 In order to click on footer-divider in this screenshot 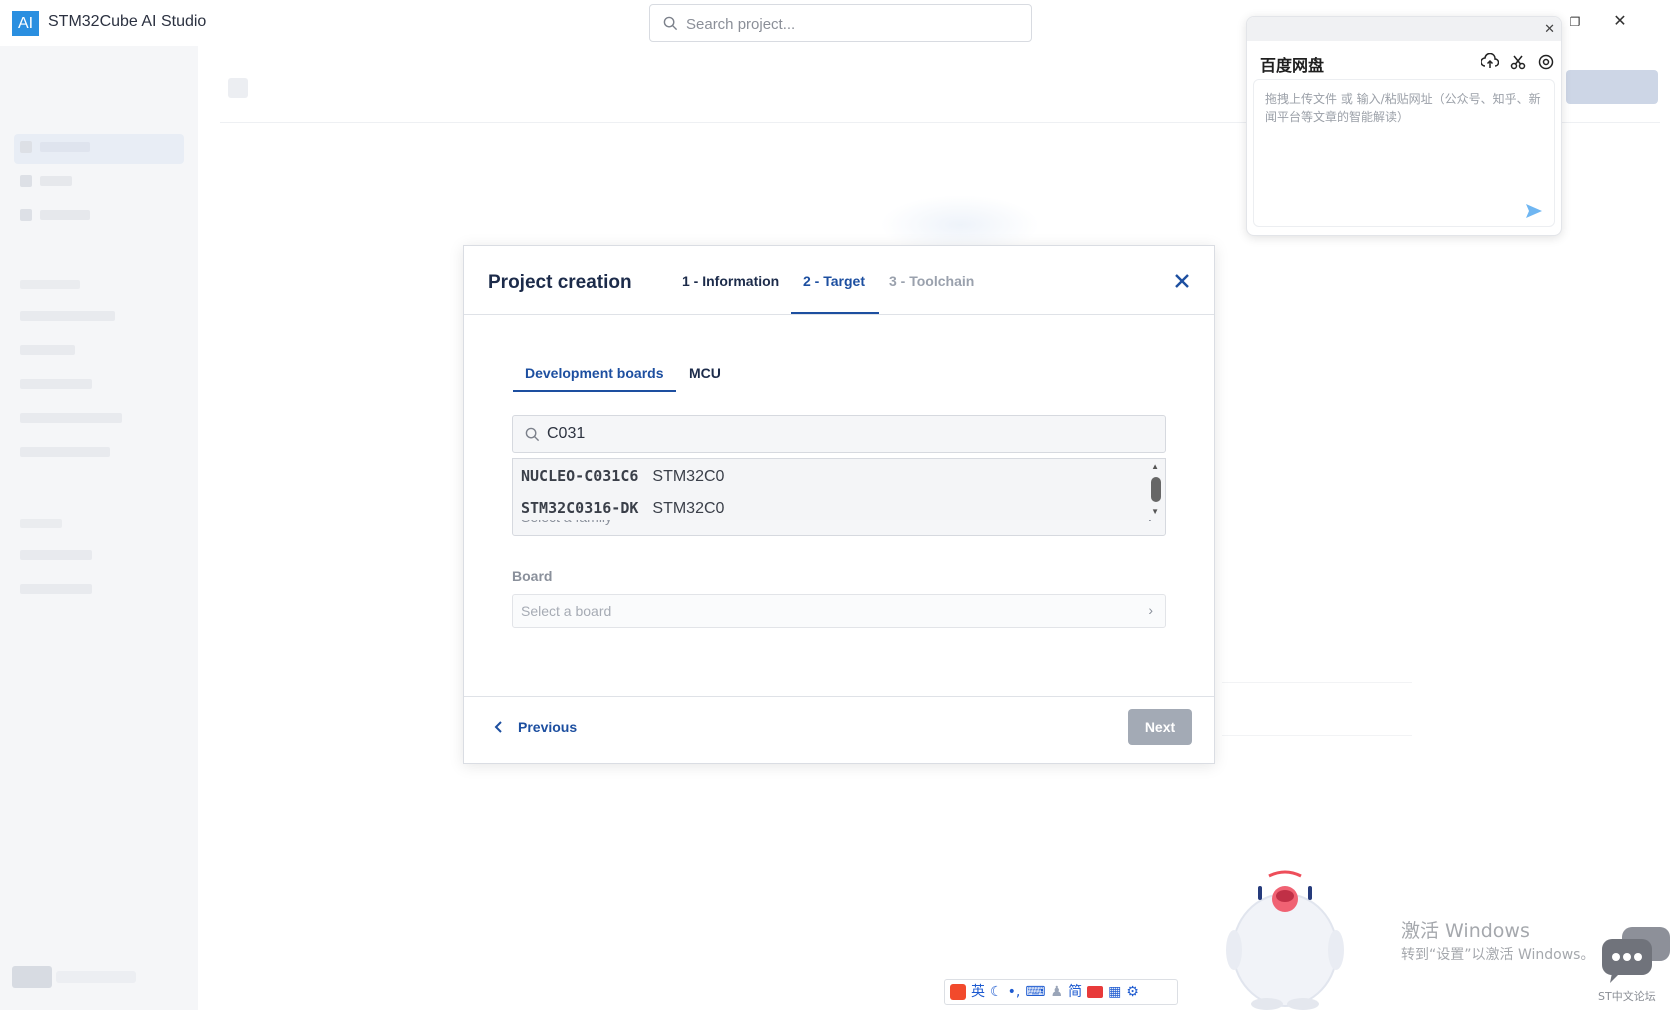, I will do `click(839, 696)`.